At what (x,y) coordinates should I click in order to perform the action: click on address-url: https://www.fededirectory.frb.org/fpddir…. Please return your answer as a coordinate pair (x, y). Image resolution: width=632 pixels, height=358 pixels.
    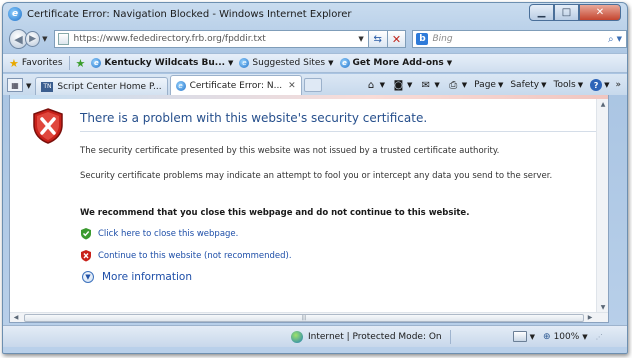
    Looking at the image, I should click on (216, 39).